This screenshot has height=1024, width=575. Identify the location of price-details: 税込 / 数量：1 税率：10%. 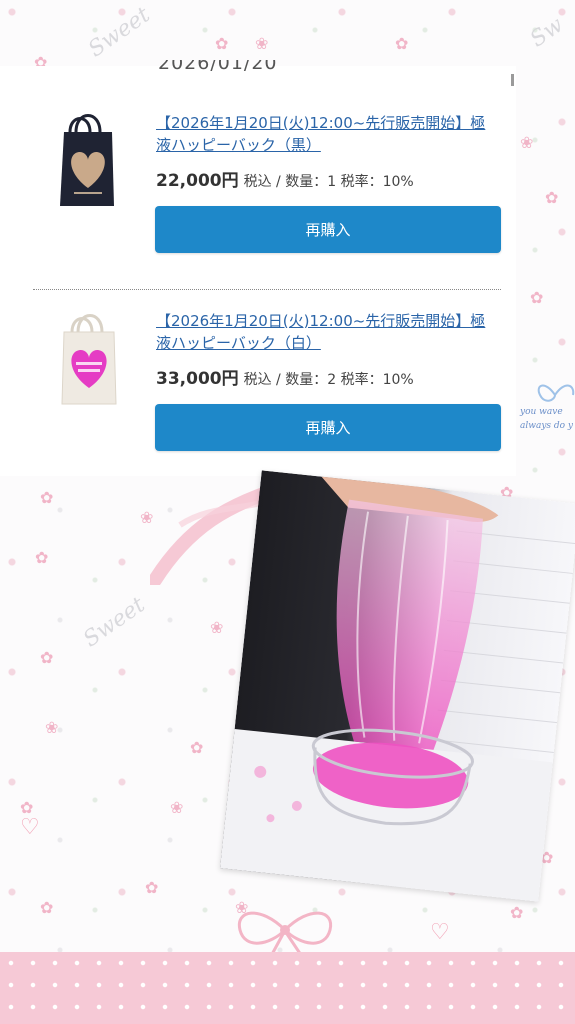
(328, 182).